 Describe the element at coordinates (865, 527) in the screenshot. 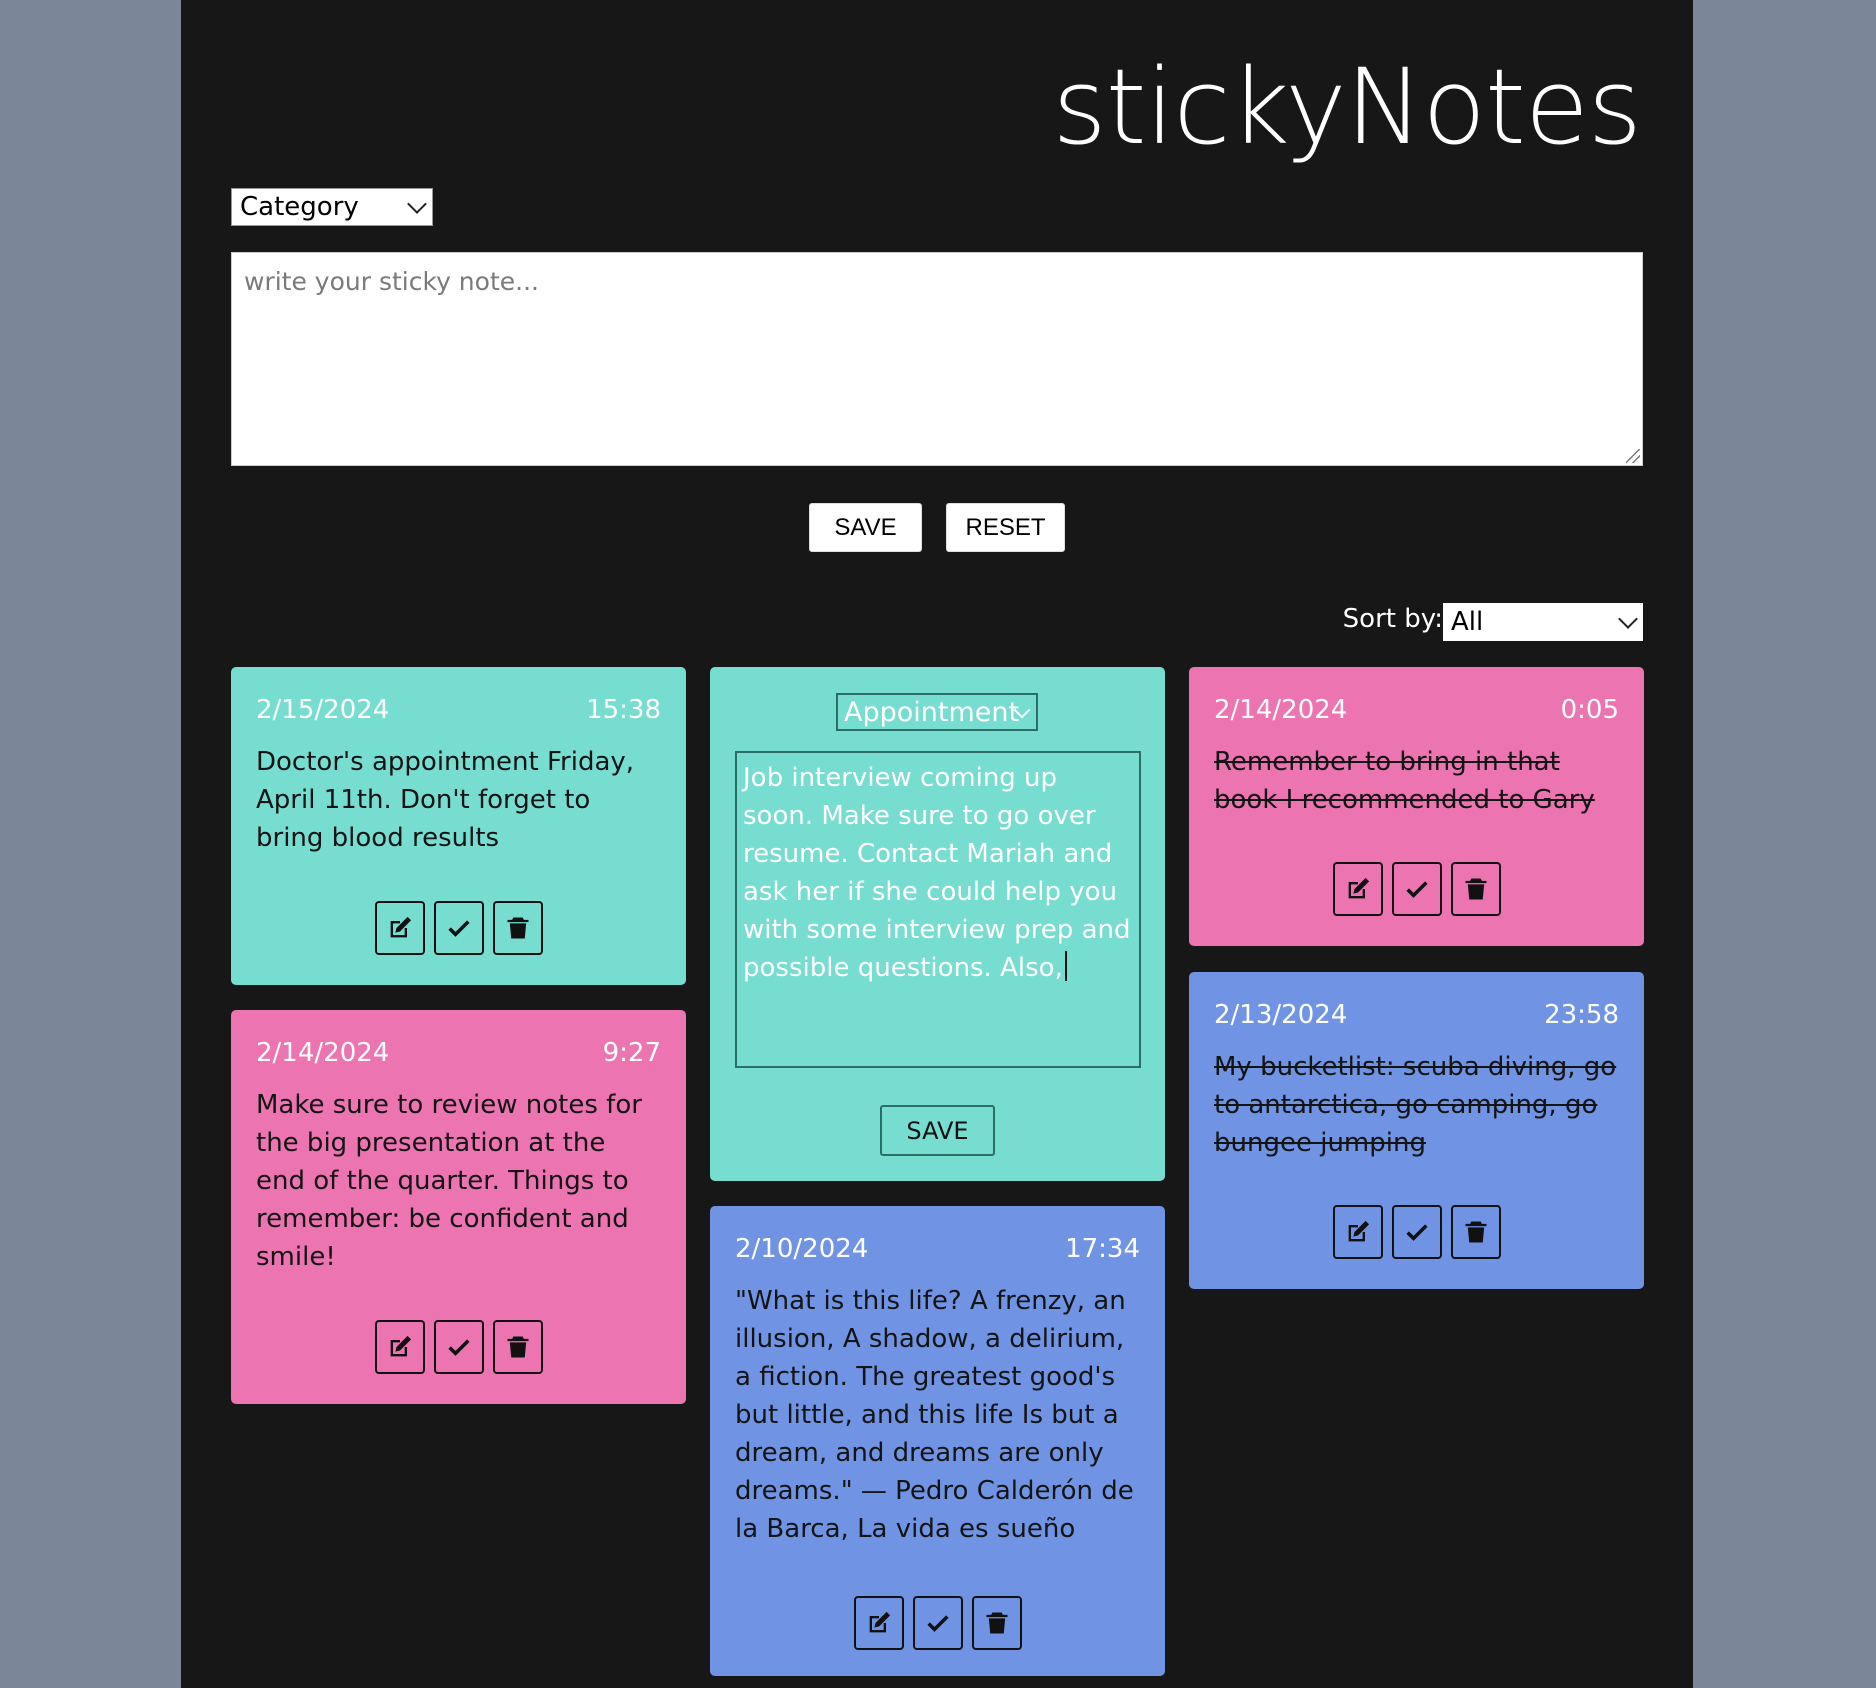

I see `save-button: SAVE` at that location.